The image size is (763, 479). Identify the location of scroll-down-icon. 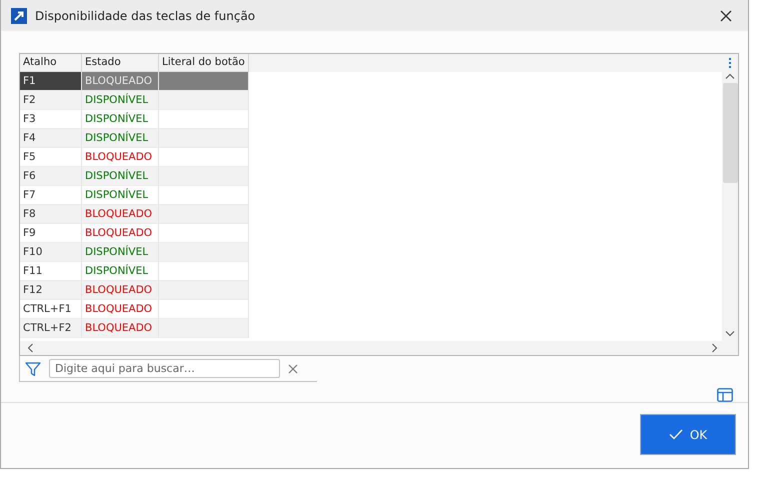
(730, 334).